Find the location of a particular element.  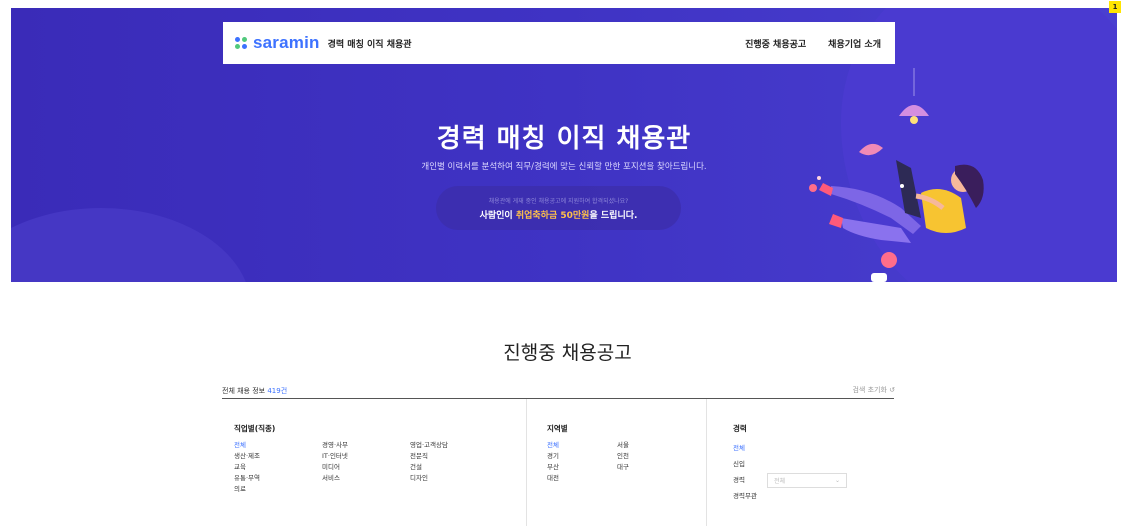

career-option-any: 경력무관 is located at coordinates (807, 496).